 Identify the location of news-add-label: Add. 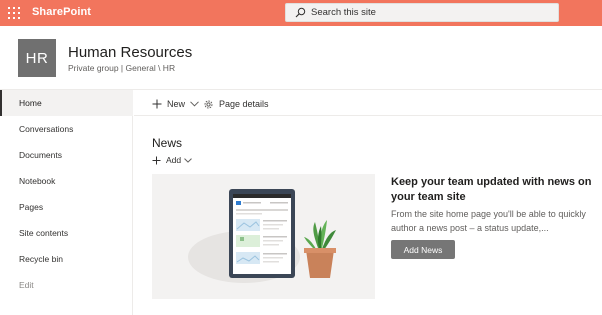
(174, 160).